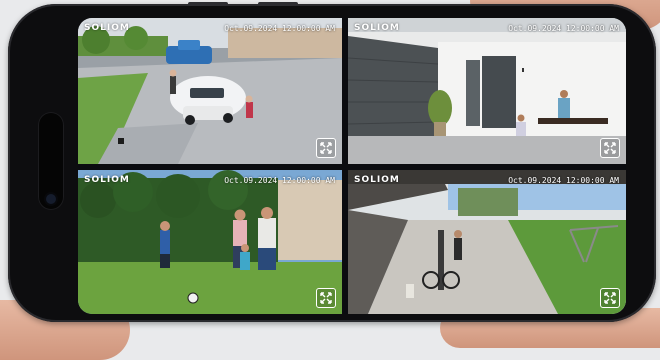 This screenshot has height=360, width=660. What do you see at coordinates (278, 4) in the screenshot?
I see `power-button` at bounding box center [278, 4].